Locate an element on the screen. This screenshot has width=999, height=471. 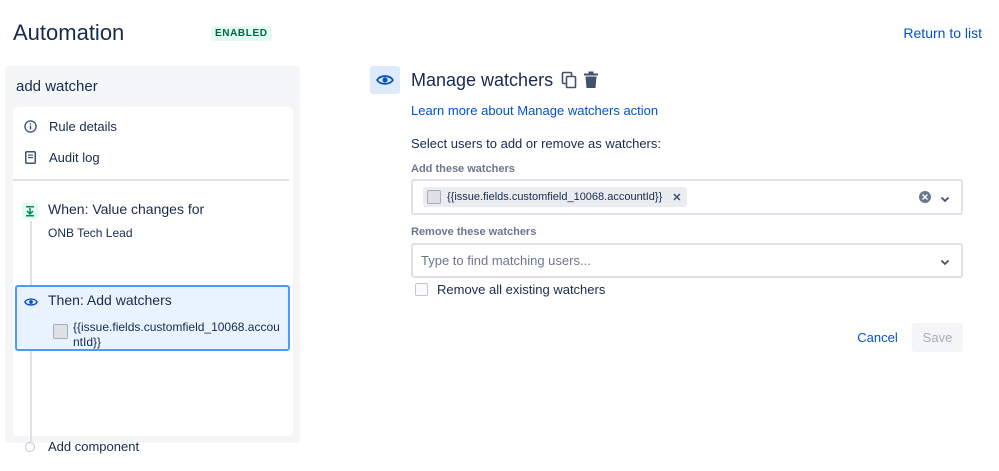
nav-rule-details: Rule details is located at coordinates (70, 126).